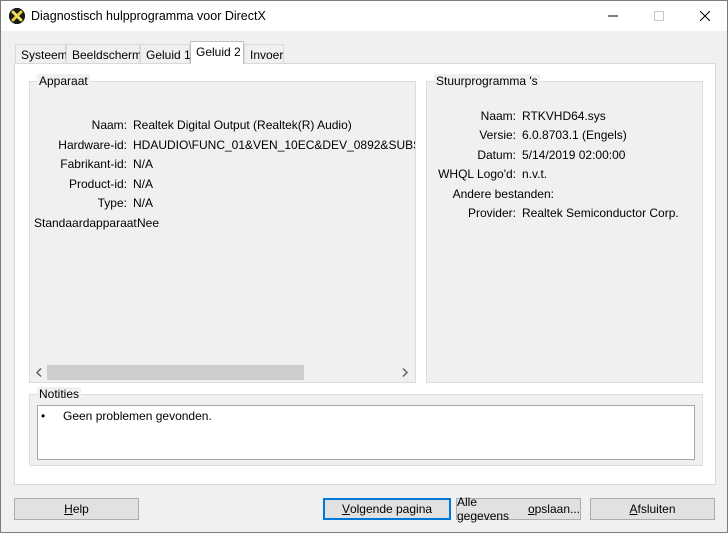 The width and height of the screenshot is (728, 533). I want to click on scroll-right-button, so click(404, 372).